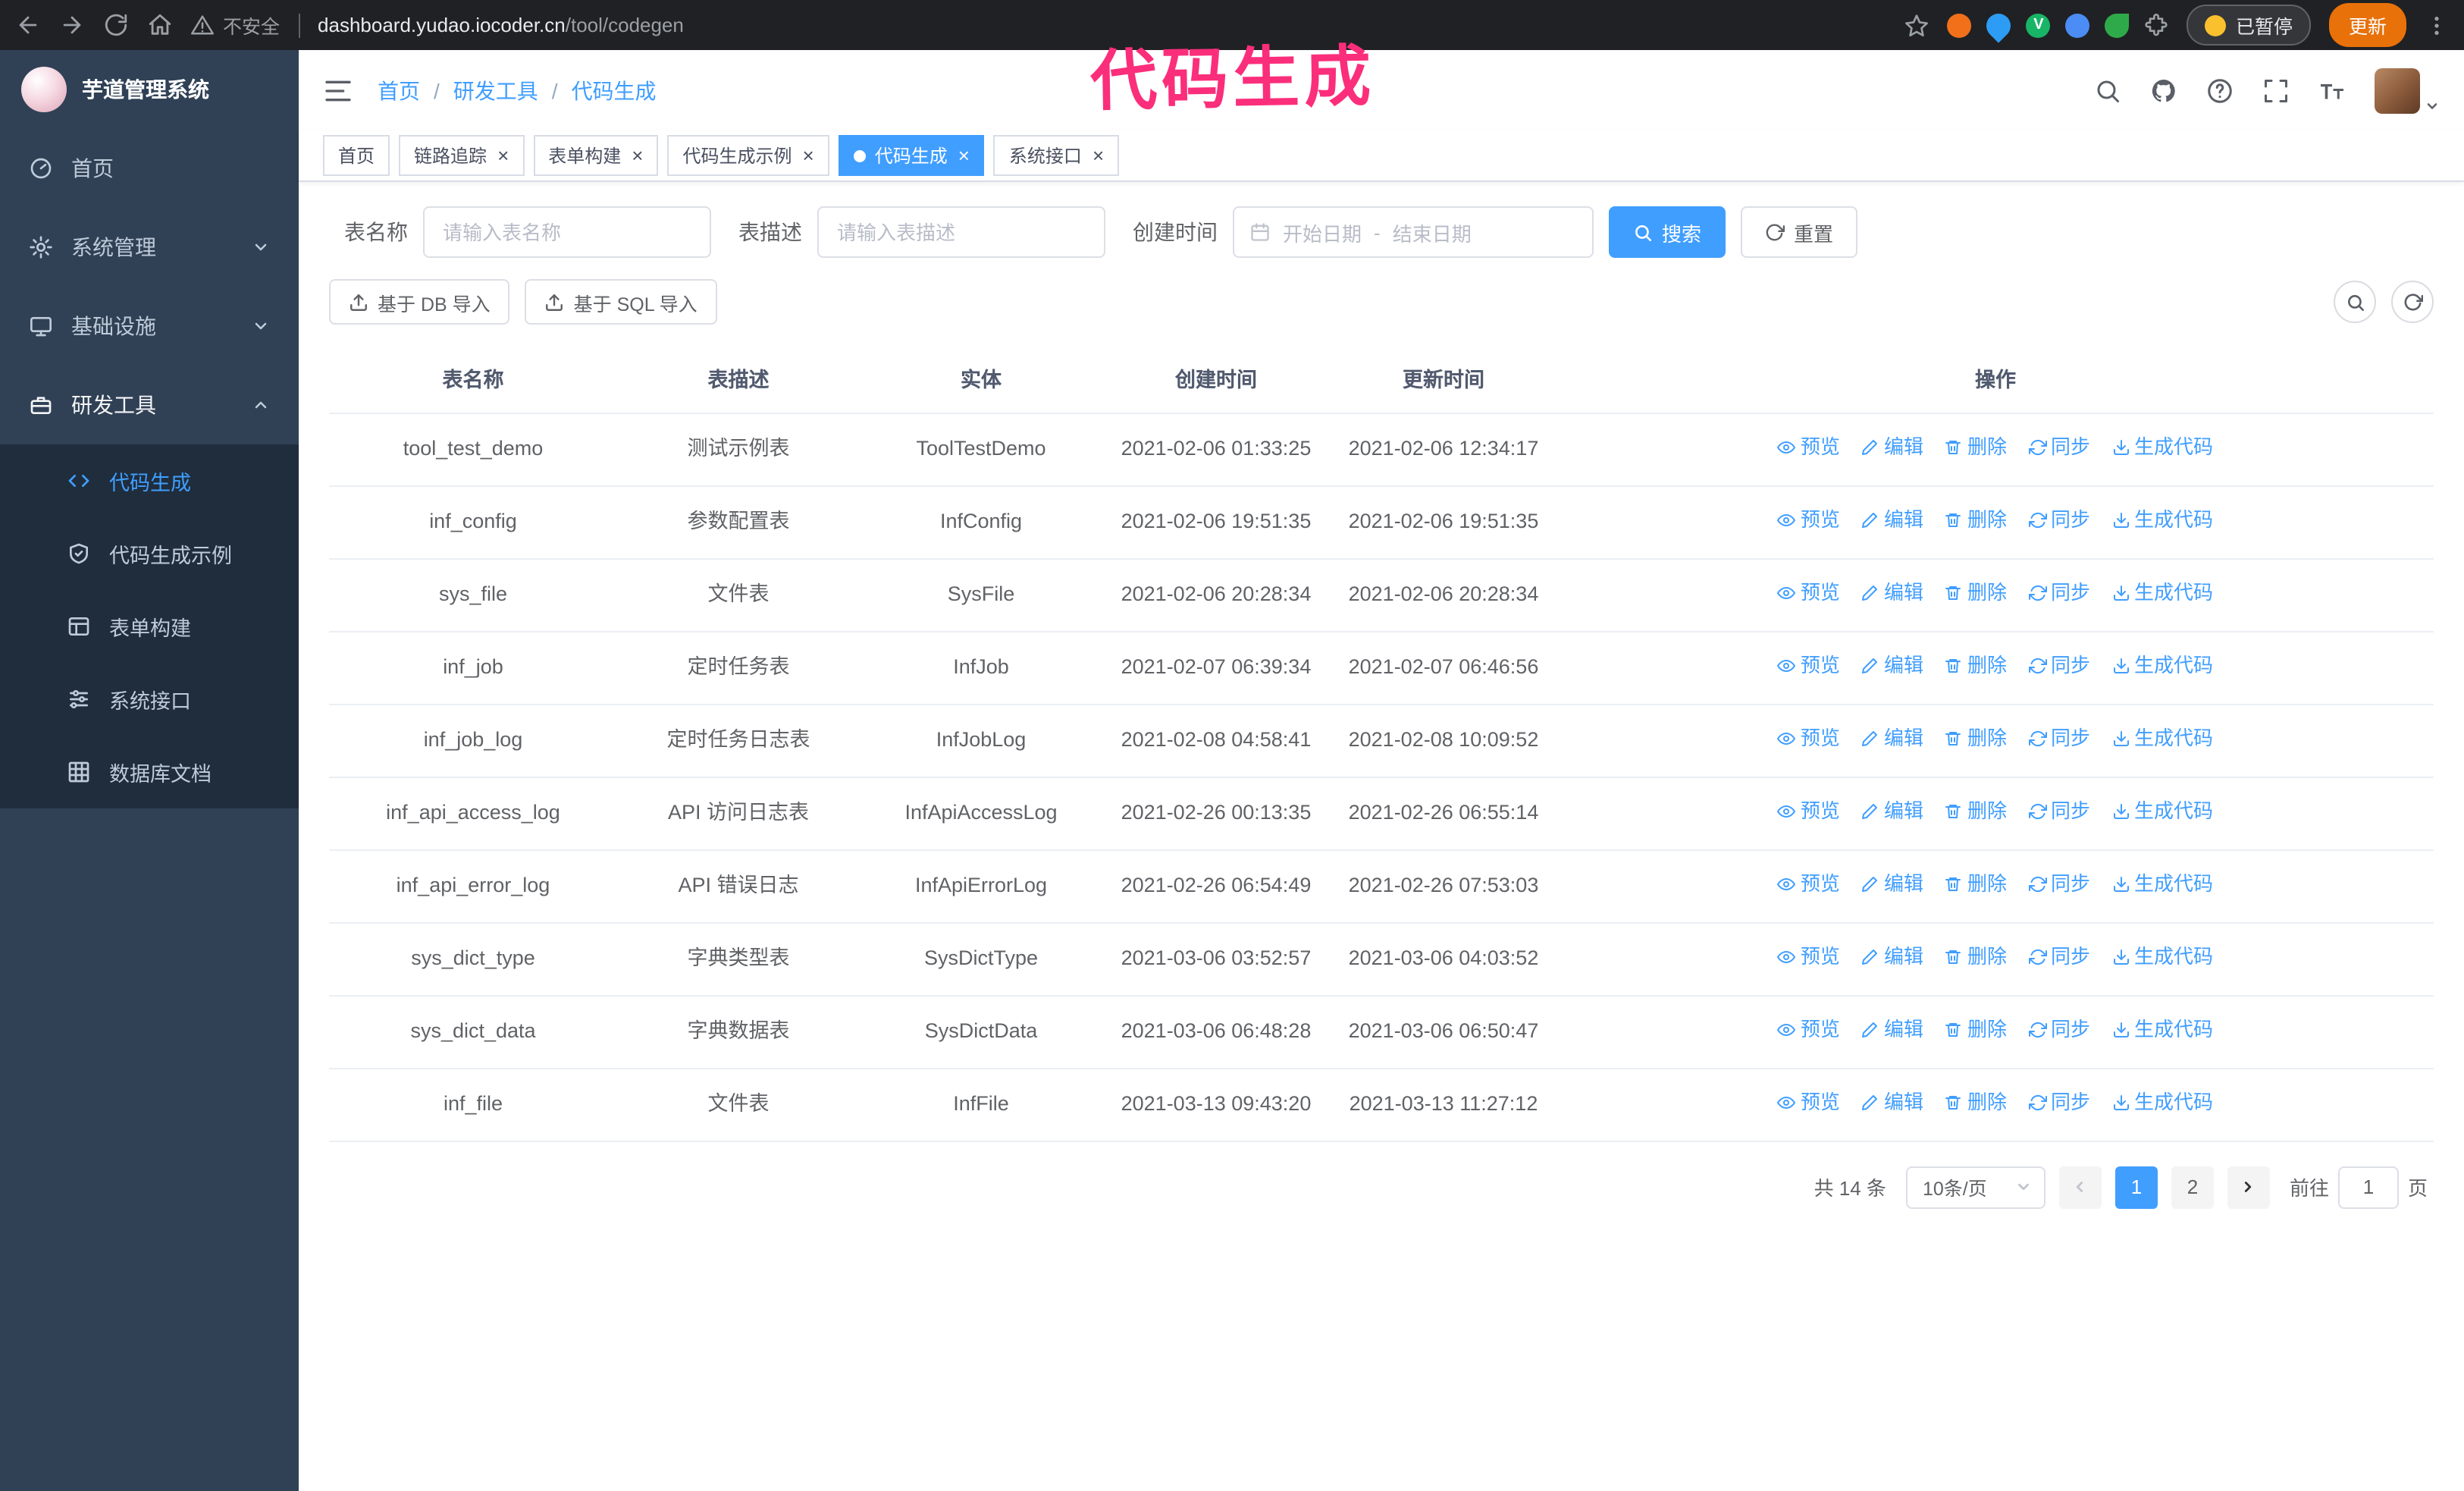  Describe the element at coordinates (596, 155) in the screenshot. I see `tab-表单构建: 表单构建 ×` at that location.